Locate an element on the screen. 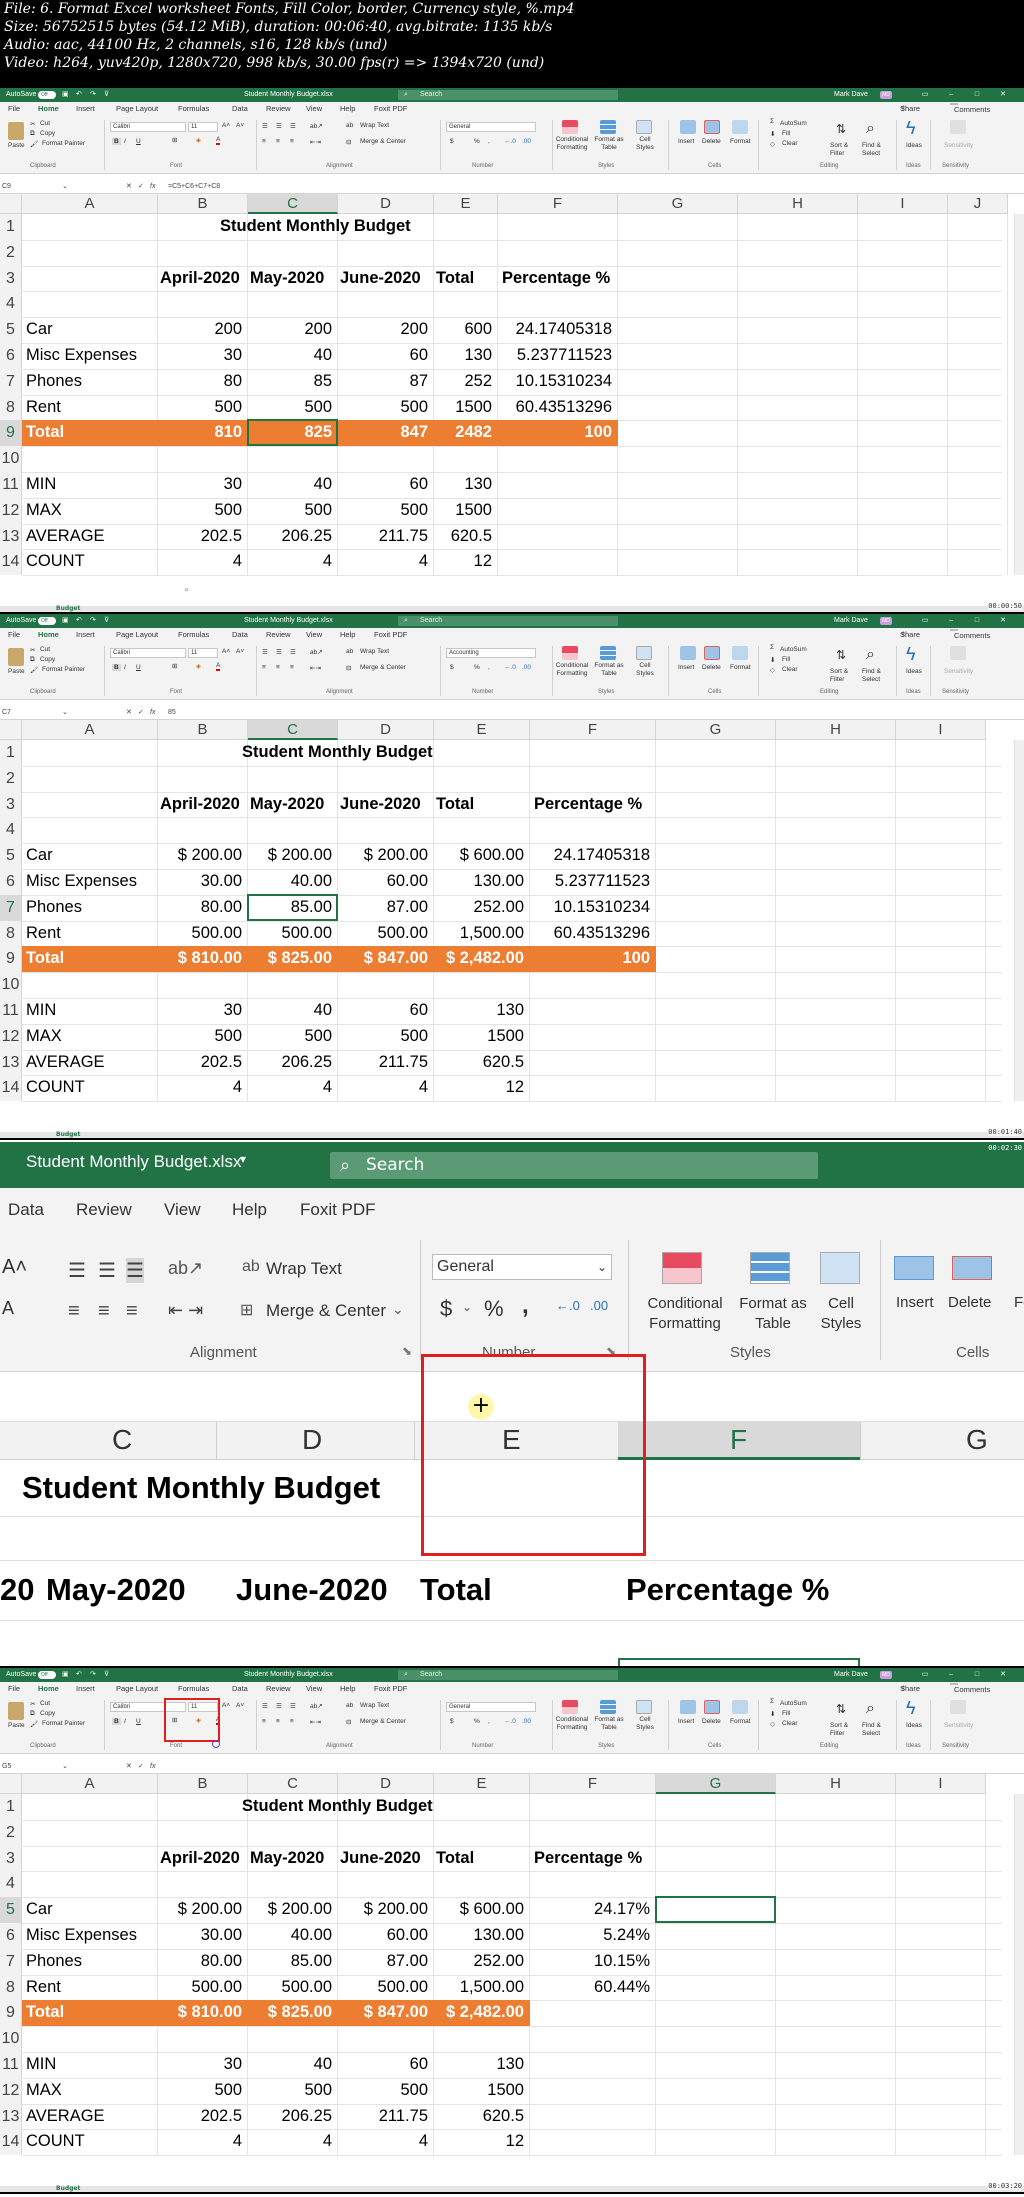 The height and width of the screenshot is (2197, 1024). value-cell: 30.00 is located at coordinates (200, 1936).